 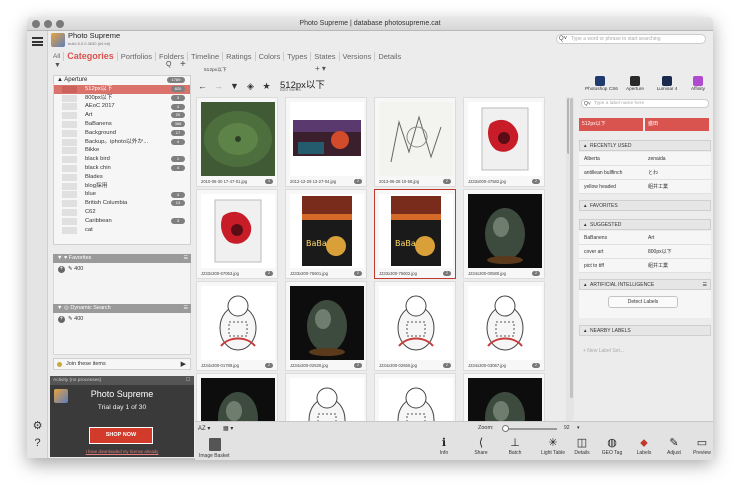 What do you see at coordinates (444, 446) in the screenshot?
I see `tool-info: ℹ Info` at bounding box center [444, 446].